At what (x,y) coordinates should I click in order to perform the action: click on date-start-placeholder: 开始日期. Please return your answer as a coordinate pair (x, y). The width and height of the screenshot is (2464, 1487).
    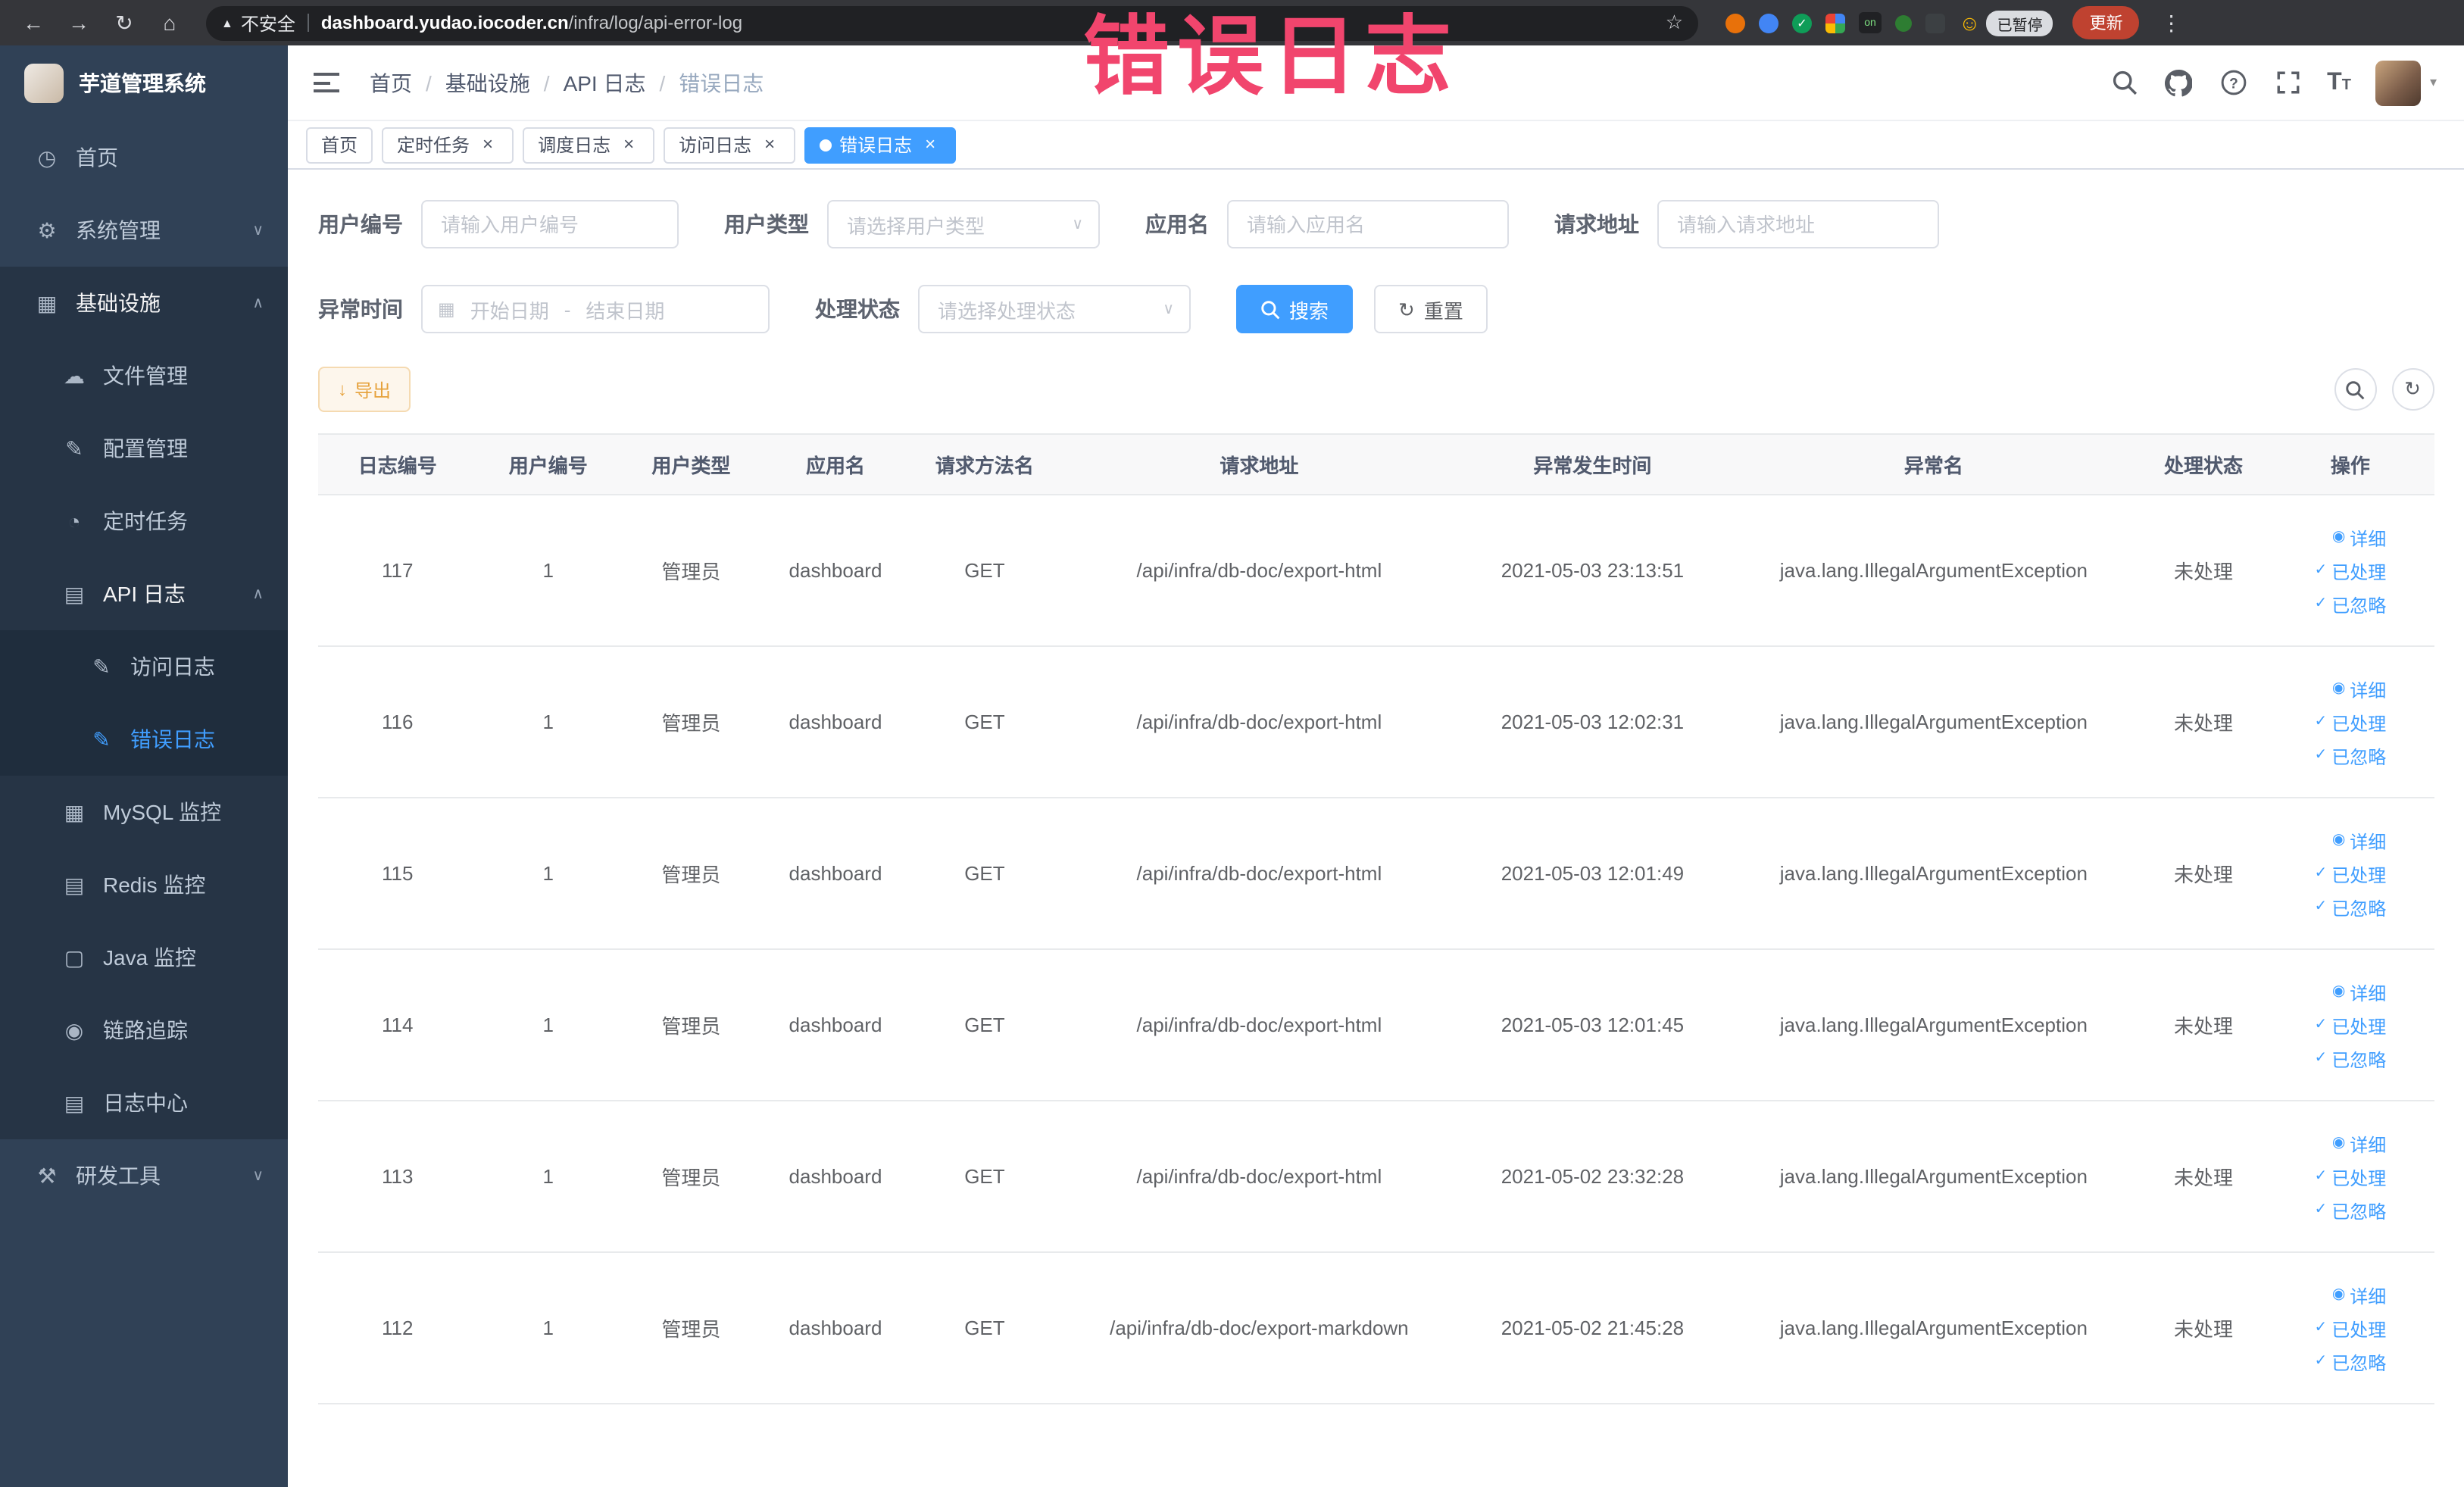
    Looking at the image, I should click on (509, 310).